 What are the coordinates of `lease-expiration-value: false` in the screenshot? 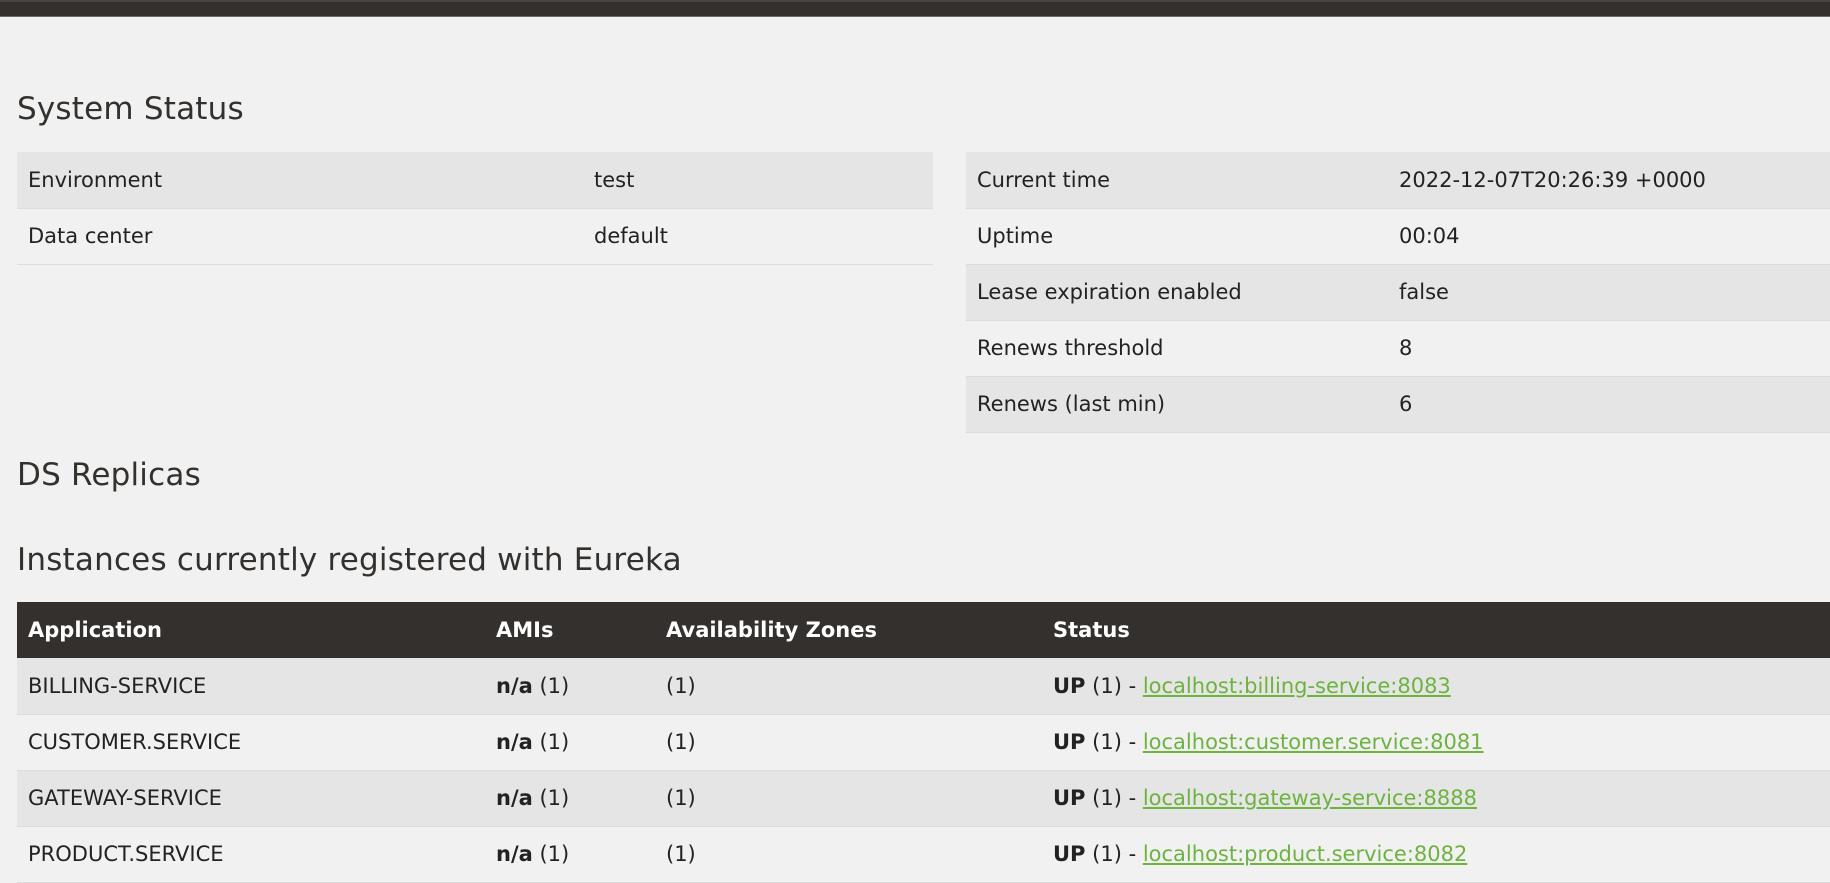 It's located at (1424, 292).